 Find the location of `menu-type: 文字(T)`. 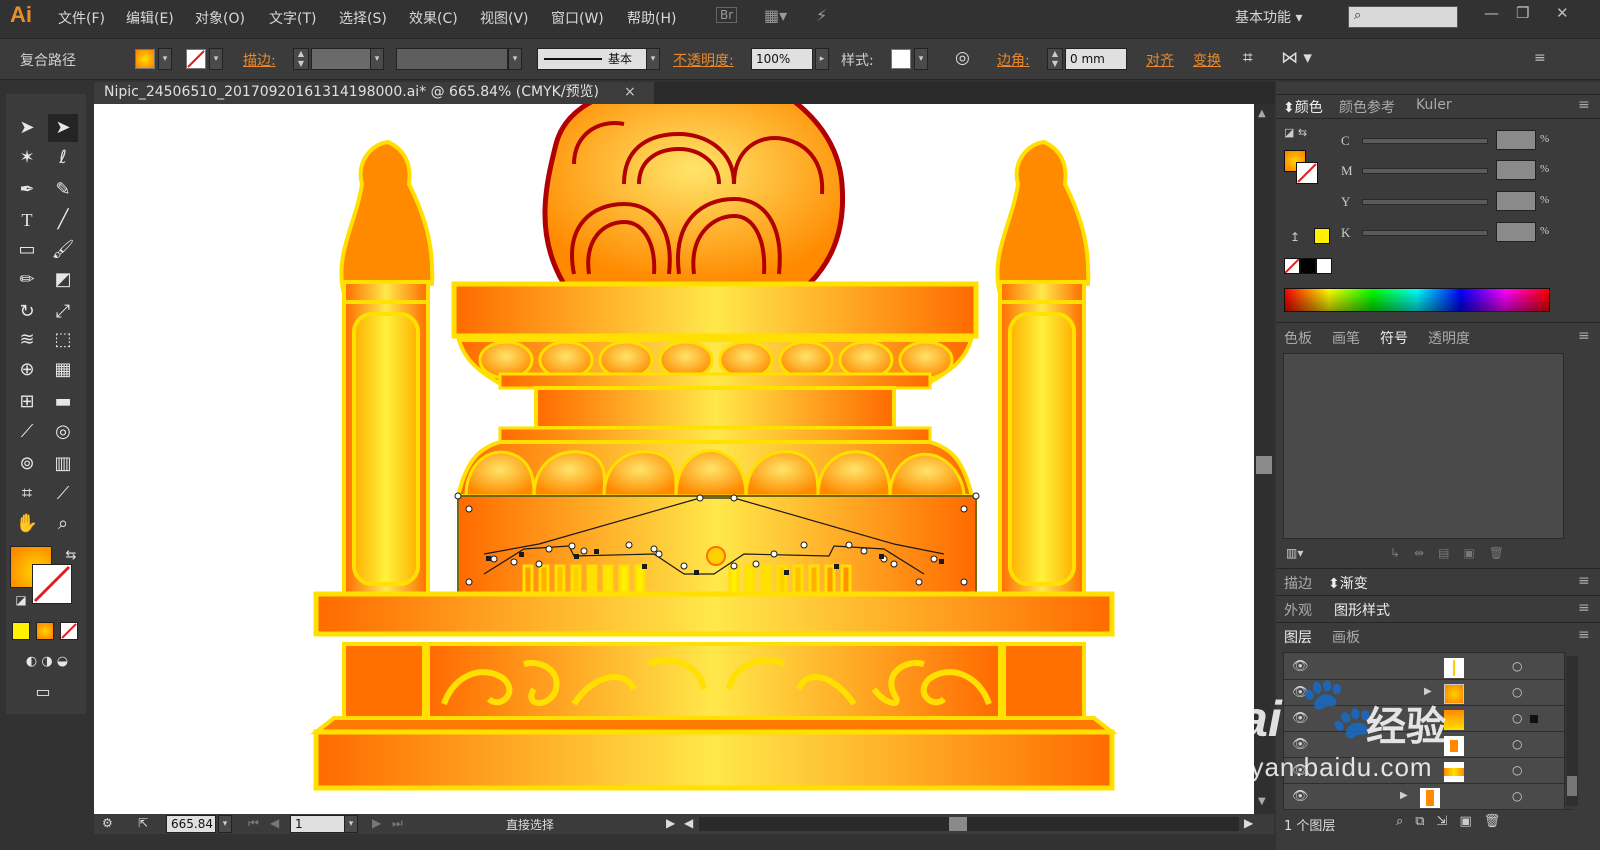

menu-type: 文字(T) is located at coordinates (292, 18).